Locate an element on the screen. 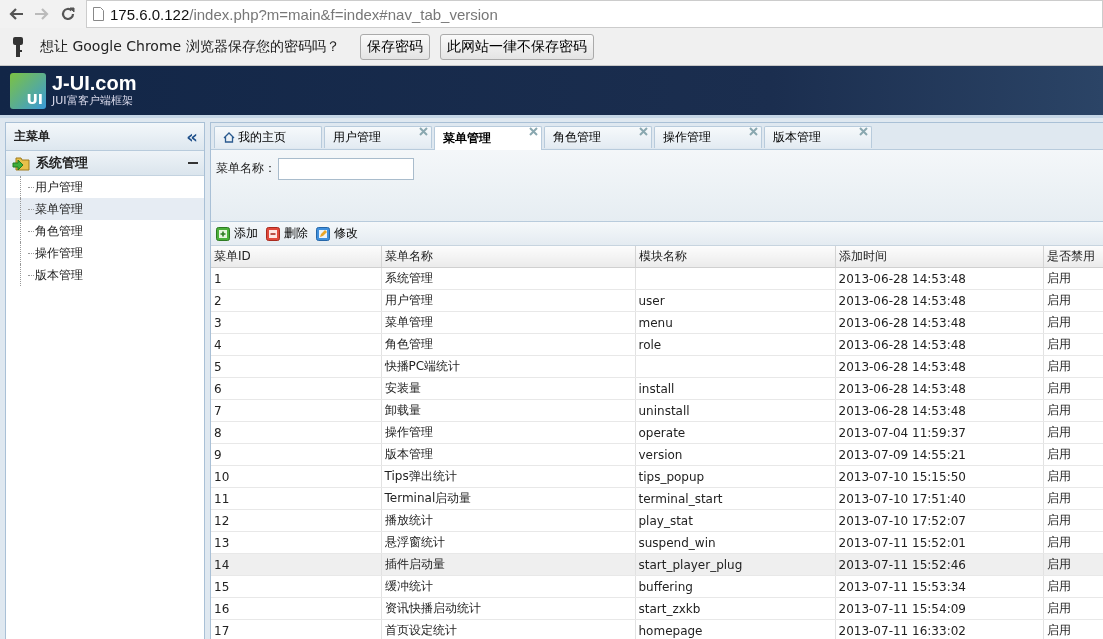 This screenshot has height=639, width=1103. sidebar-item: 菜单管理 is located at coordinates (105, 209).